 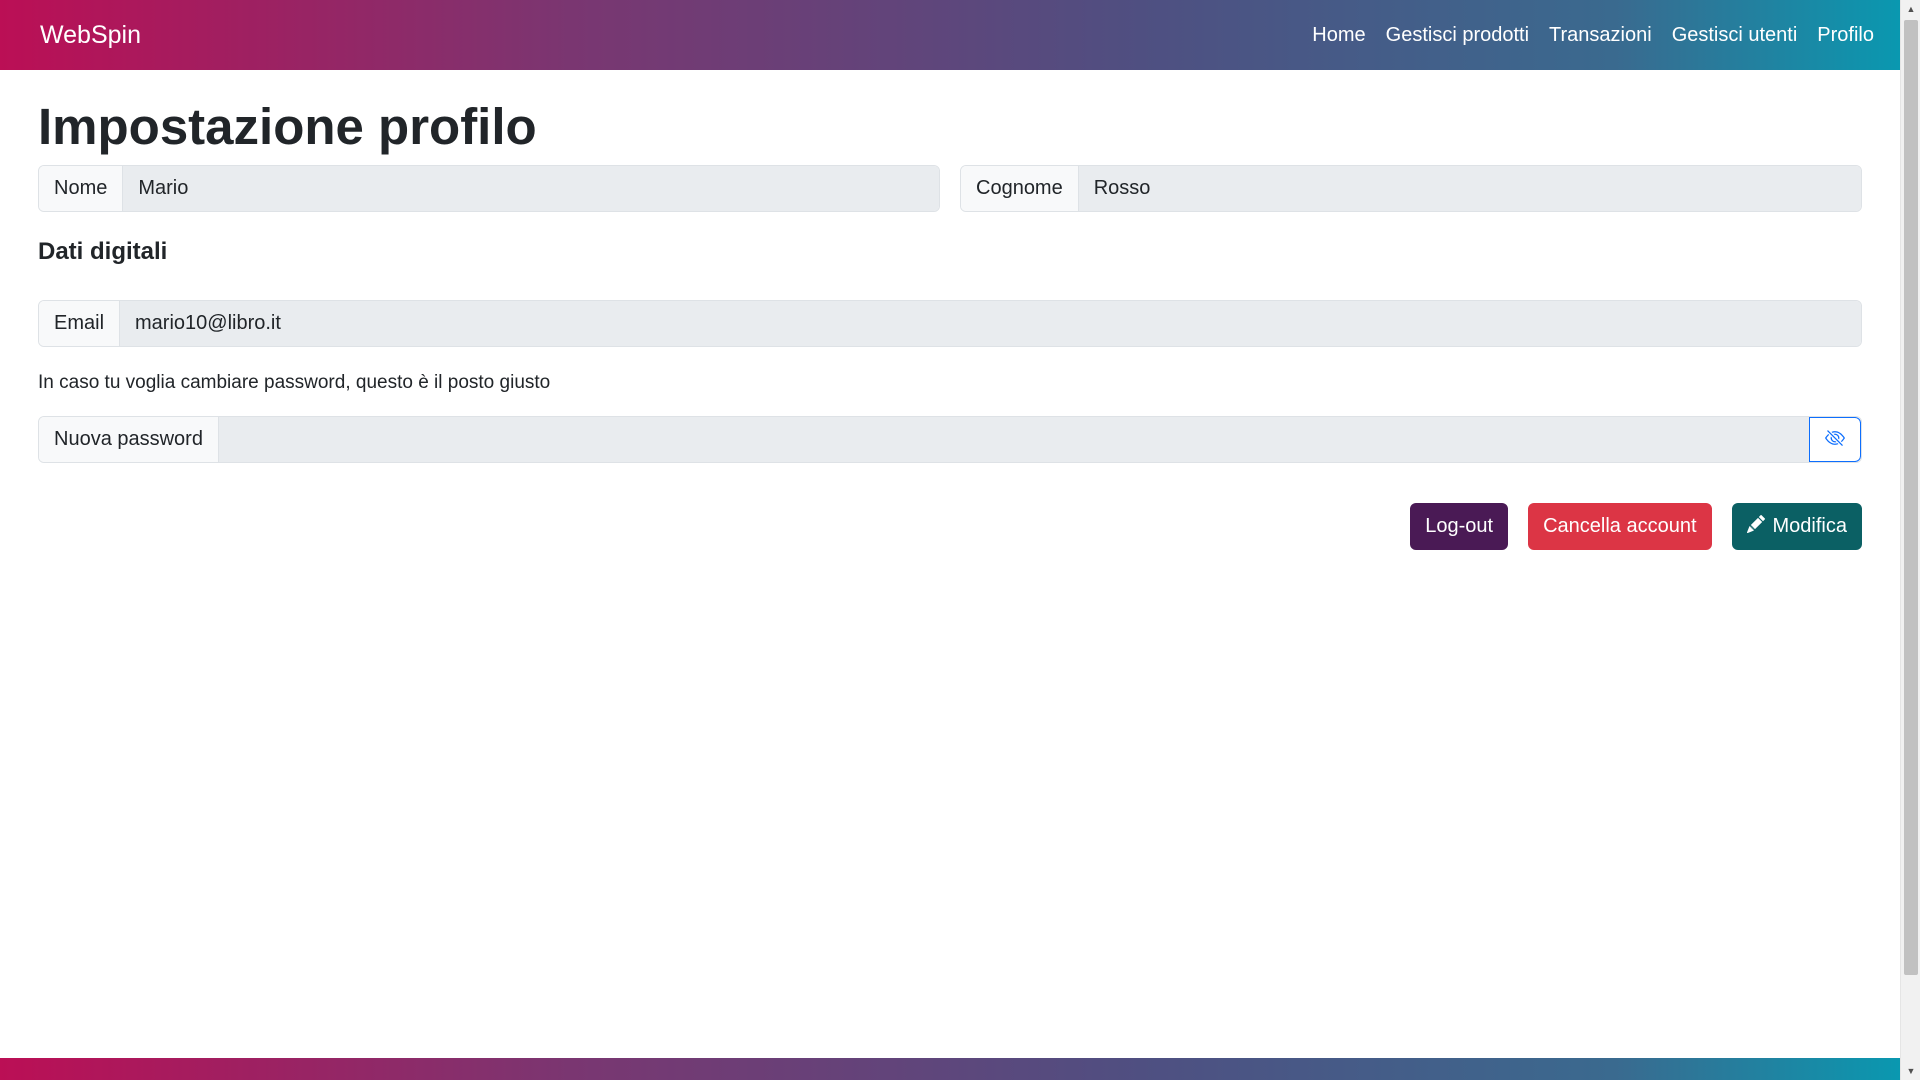 I want to click on edit-button: Modifica, so click(x=1796, y=526).